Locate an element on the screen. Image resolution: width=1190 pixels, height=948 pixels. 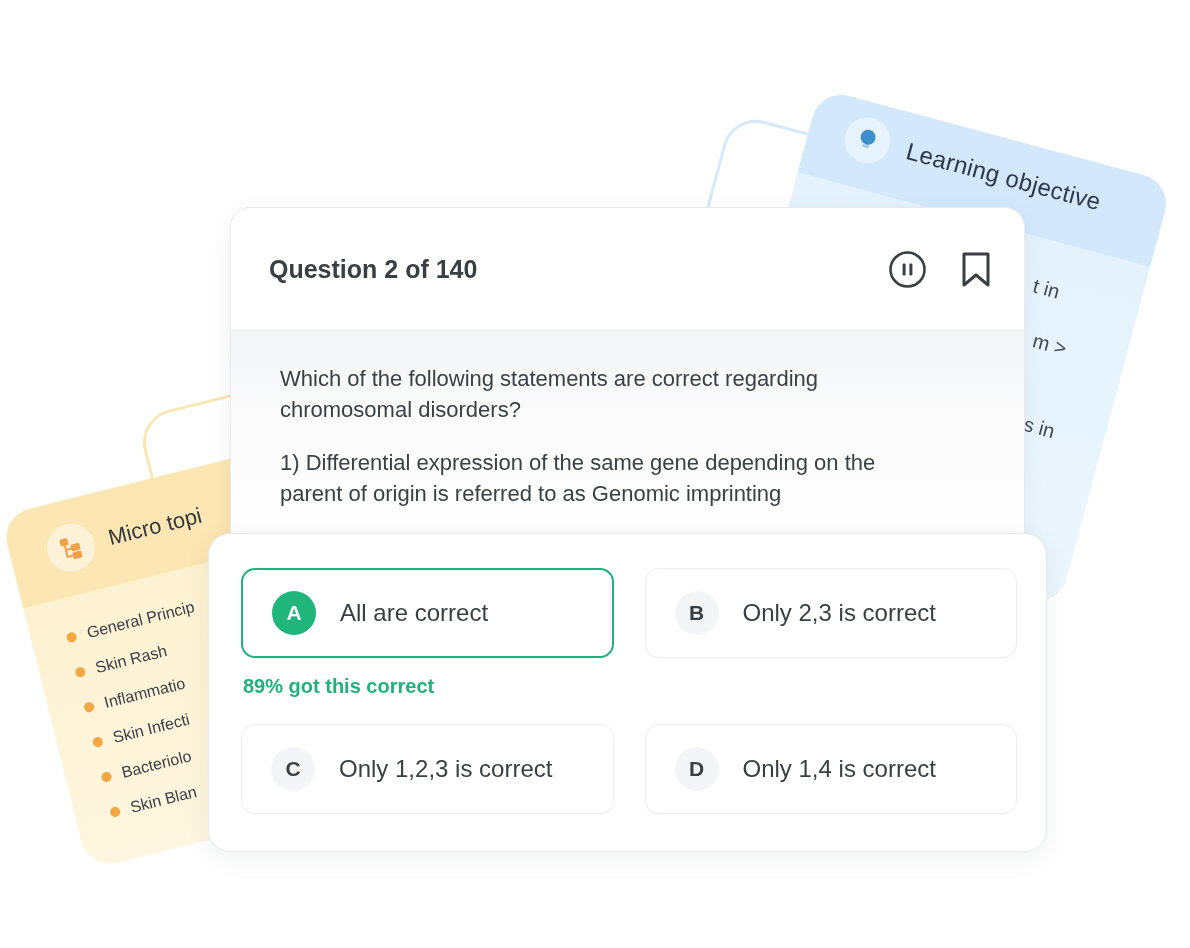
objective-text: t in is located at coordinates (1046, 288).